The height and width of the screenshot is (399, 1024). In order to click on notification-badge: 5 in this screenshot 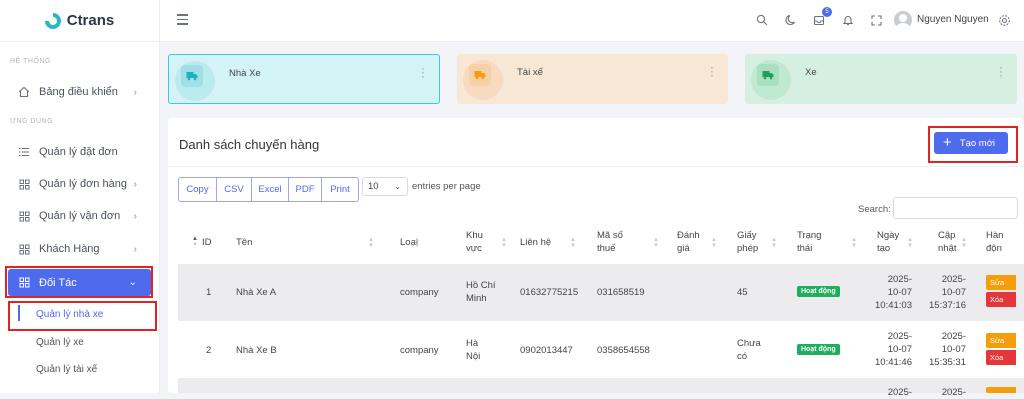, I will do `click(827, 12)`.